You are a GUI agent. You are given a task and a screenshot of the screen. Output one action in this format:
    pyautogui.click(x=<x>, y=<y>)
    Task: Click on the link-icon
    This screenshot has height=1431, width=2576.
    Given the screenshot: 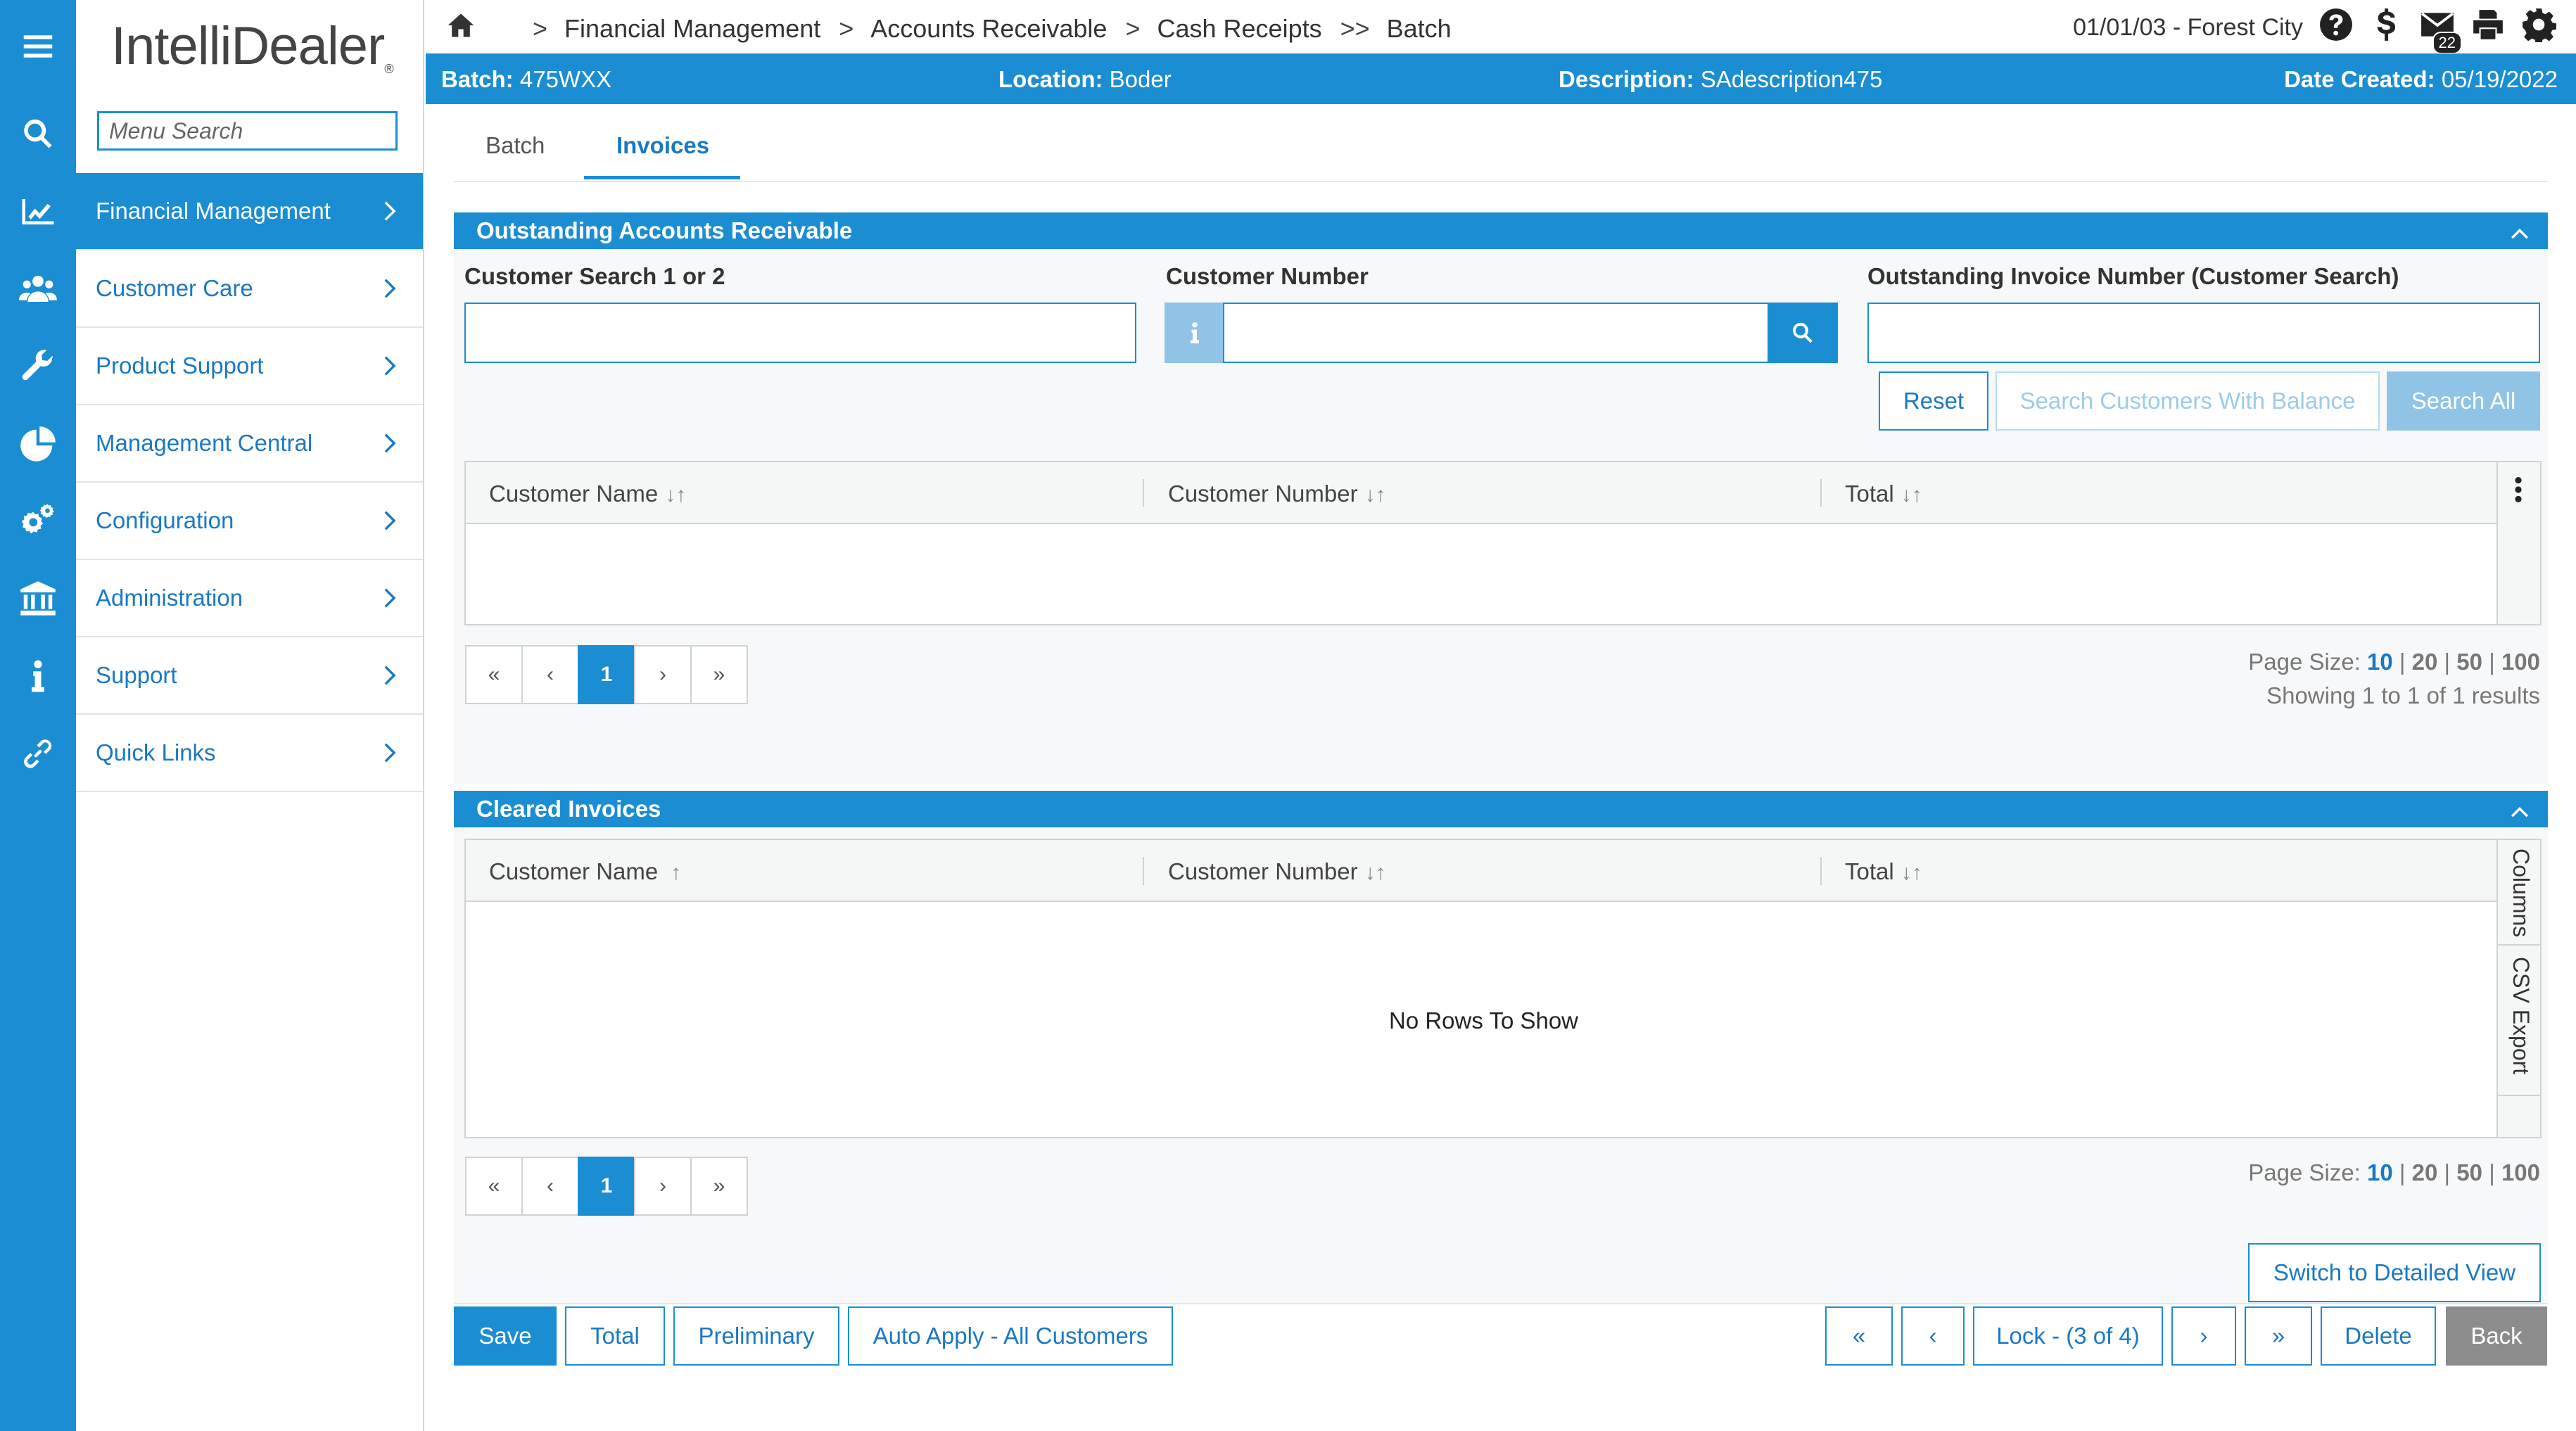 What is the action you would take?
    pyautogui.click(x=38, y=753)
    